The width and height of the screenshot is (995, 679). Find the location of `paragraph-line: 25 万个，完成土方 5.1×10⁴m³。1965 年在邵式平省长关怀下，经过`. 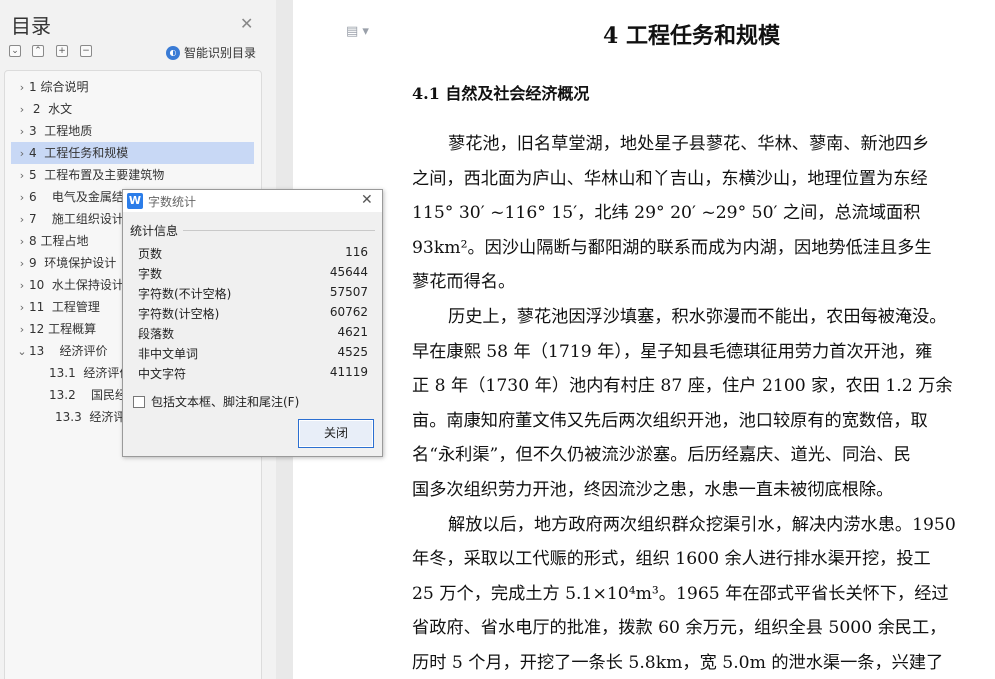

paragraph-line: 25 万个，完成土方 5.1×10⁴m³。1965 年在邵式平省长关怀下，经过 is located at coordinates (680, 593).